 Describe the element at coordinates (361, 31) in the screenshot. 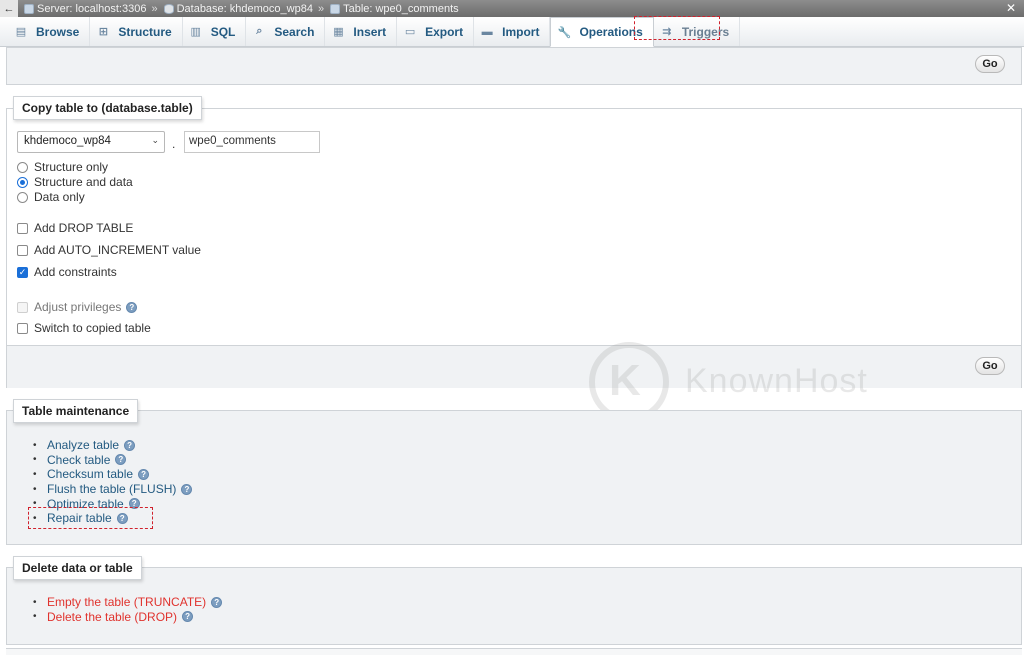

I see `tab-insert: ▦ Insert` at that location.